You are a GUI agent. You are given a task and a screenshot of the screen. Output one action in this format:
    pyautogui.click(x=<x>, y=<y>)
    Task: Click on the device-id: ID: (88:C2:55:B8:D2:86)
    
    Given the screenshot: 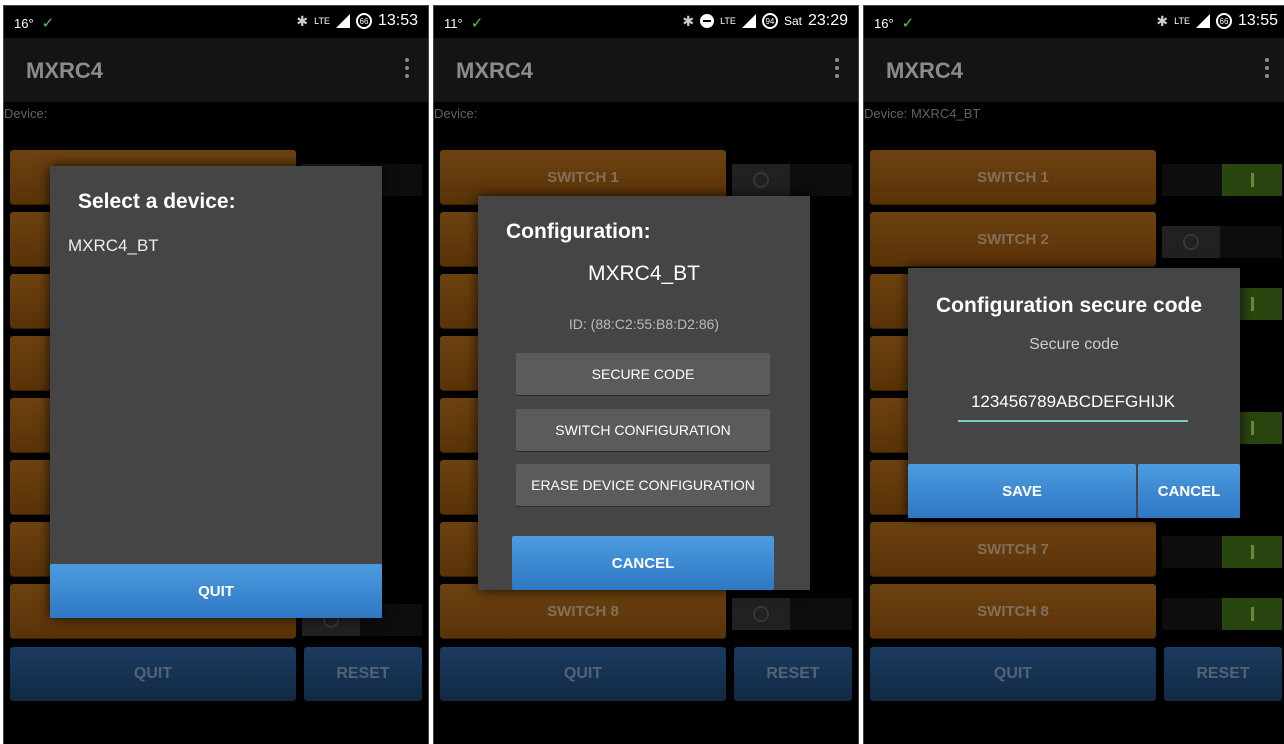 What is the action you would take?
    pyautogui.click(x=644, y=324)
    